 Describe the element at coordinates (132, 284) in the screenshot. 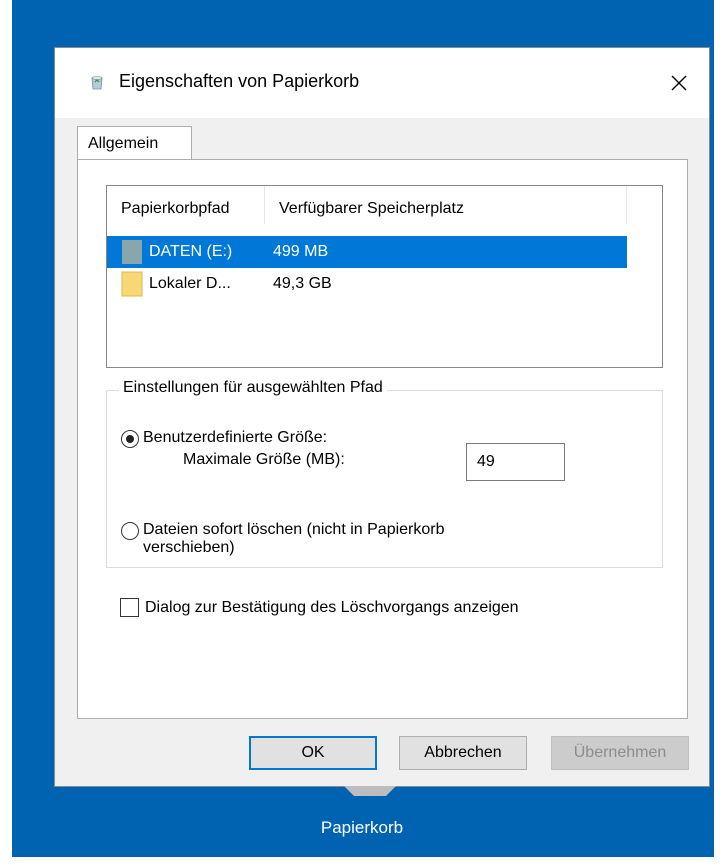

I see `folder-icon` at that location.